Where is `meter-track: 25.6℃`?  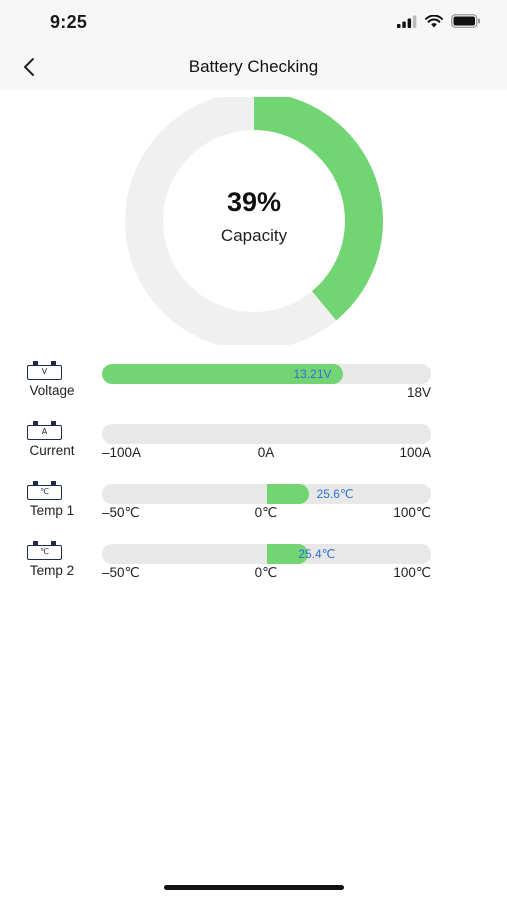
meter-track: 25.6℃ is located at coordinates (266, 494).